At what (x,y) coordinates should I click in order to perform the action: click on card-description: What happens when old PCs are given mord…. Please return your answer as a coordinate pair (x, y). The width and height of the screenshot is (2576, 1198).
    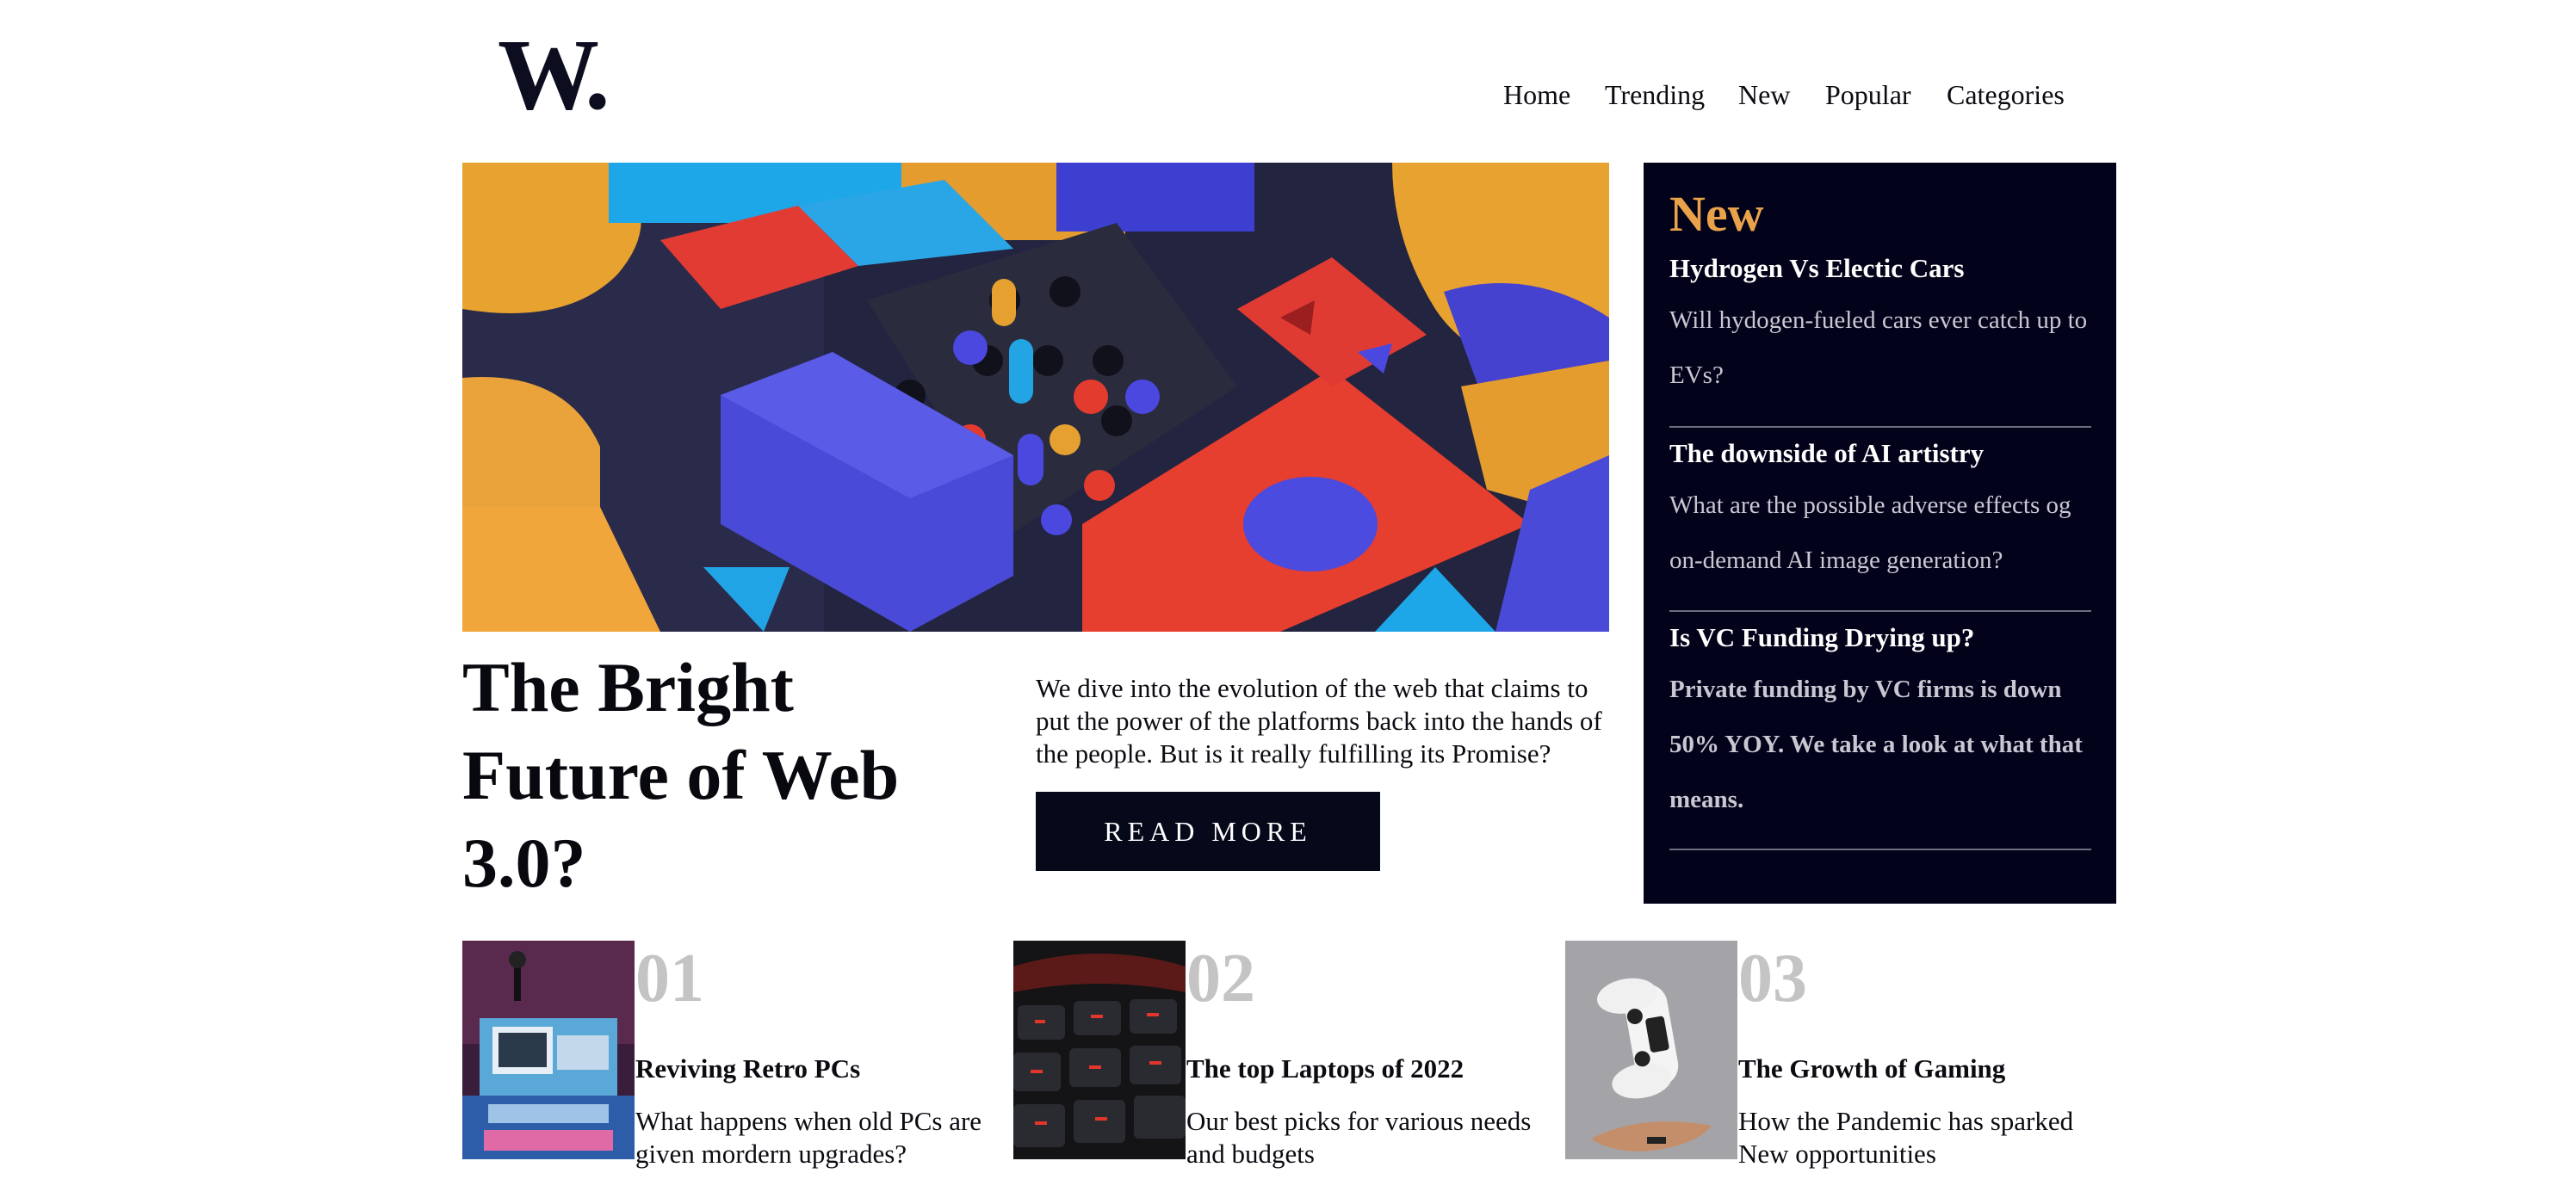
    Looking at the image, I should click on (808, 1137).